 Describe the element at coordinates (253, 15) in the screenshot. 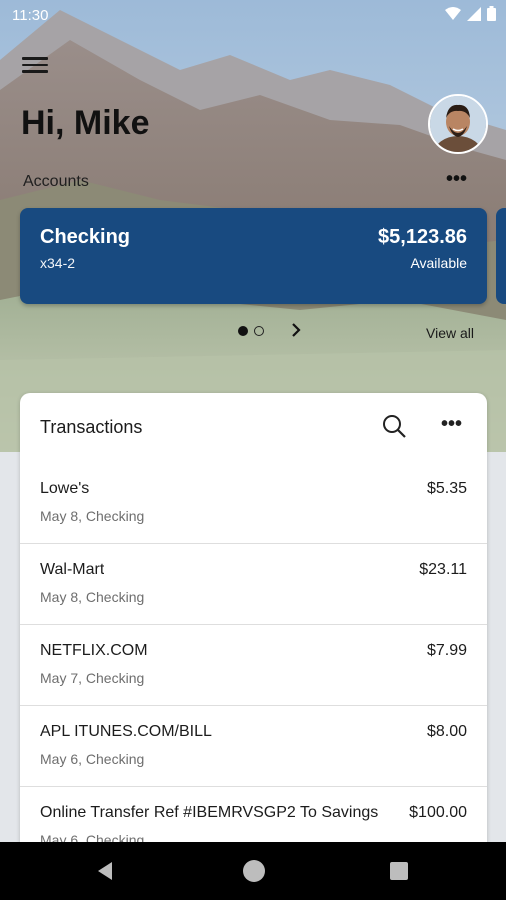

I see `status-bar: 11:30` at that location.